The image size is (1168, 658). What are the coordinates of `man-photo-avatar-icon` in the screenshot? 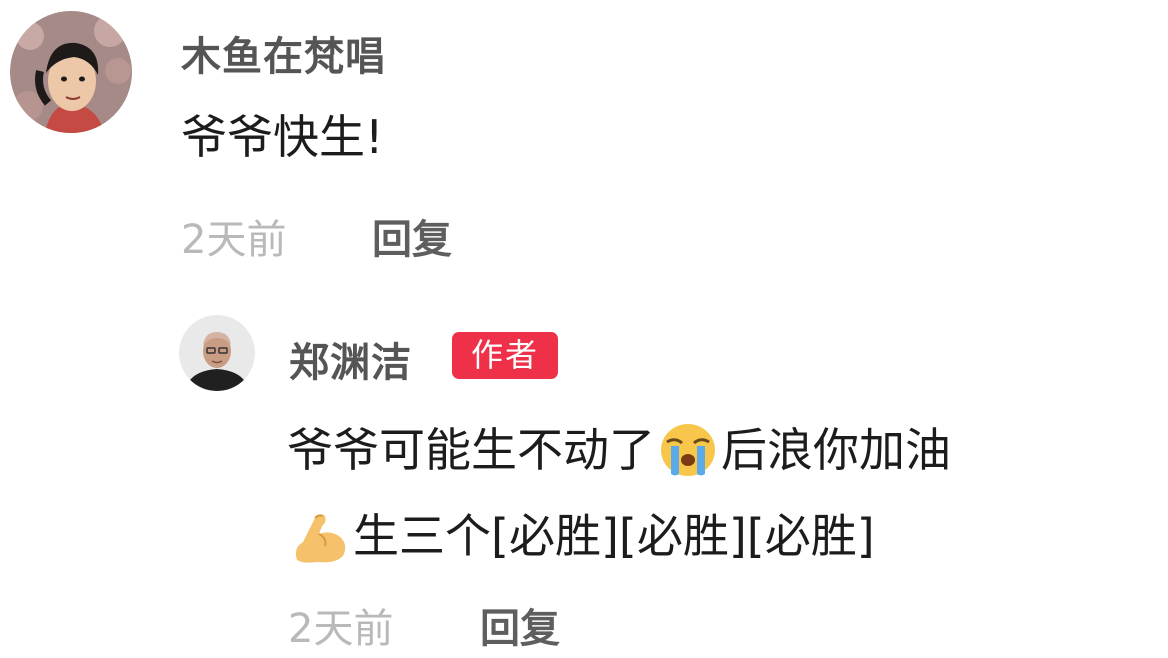 It's located at (217, 353).